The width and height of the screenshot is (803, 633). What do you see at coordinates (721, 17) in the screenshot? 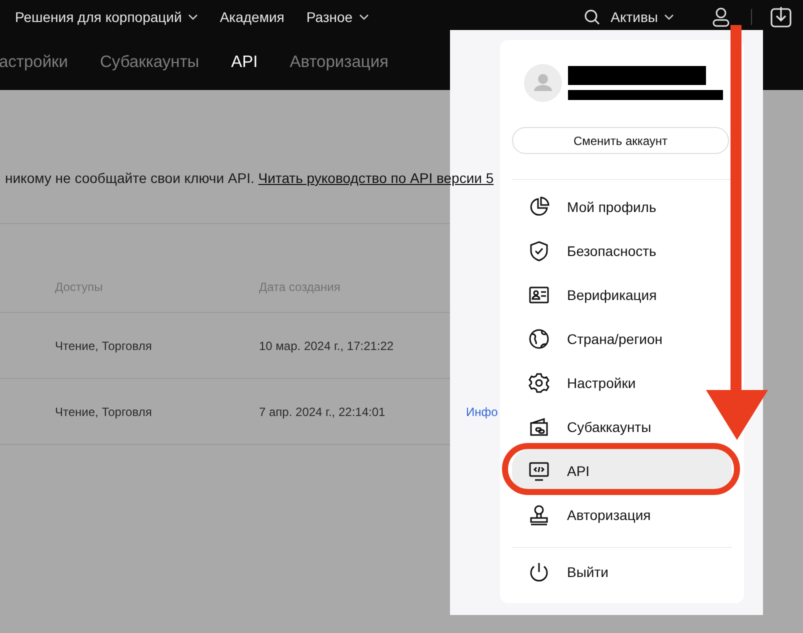
I see `user-icon` at bounding box center [721, 17].